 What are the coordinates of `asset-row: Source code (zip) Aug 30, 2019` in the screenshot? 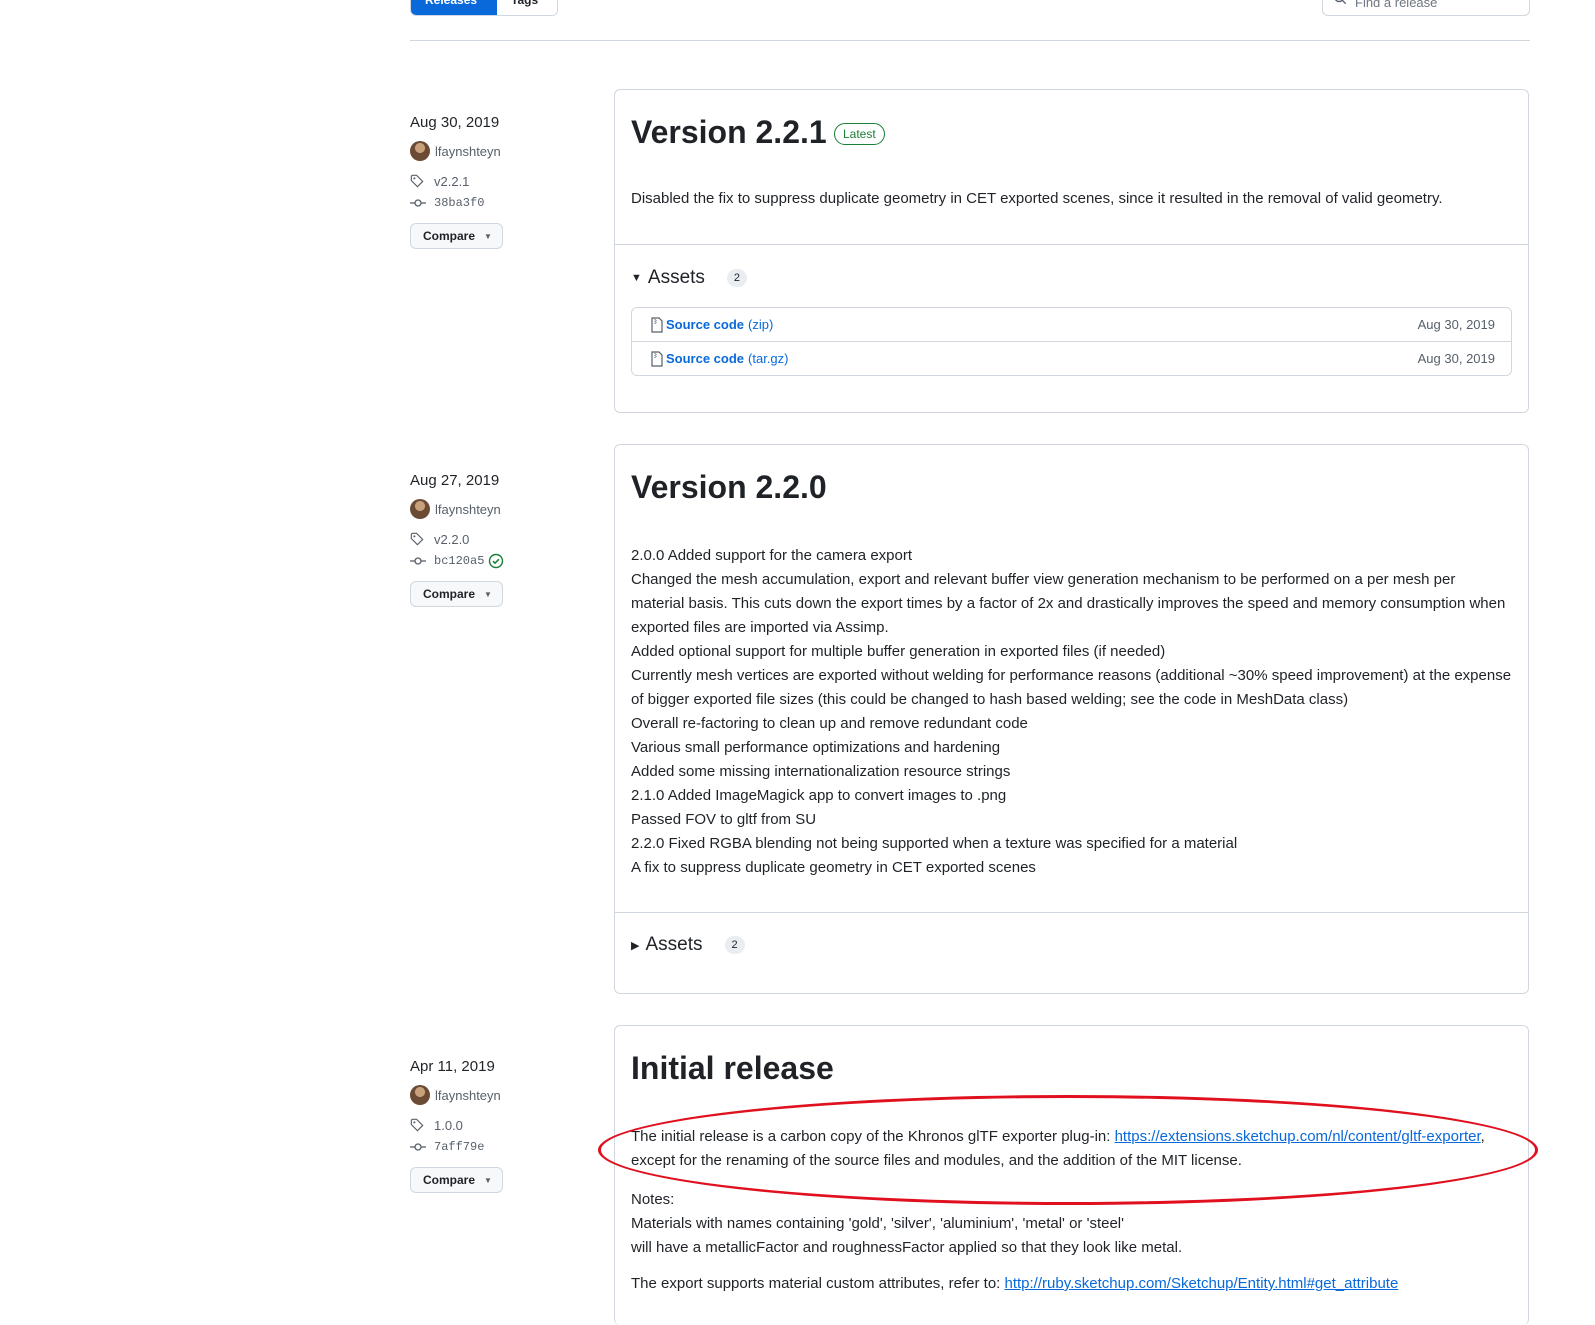 It's located at (1071, 324).